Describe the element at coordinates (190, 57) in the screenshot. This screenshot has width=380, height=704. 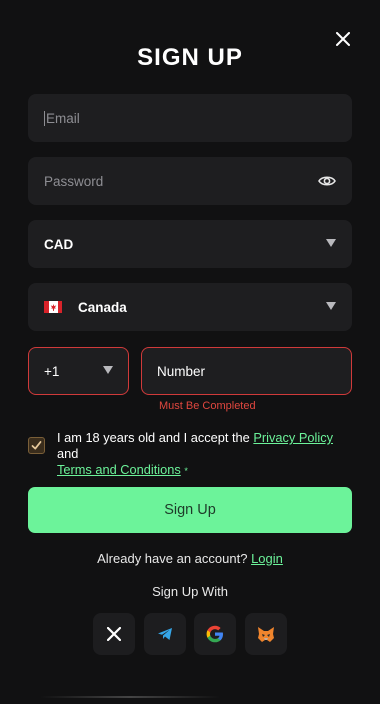
I see `page-title: SIGN UP` at that location.